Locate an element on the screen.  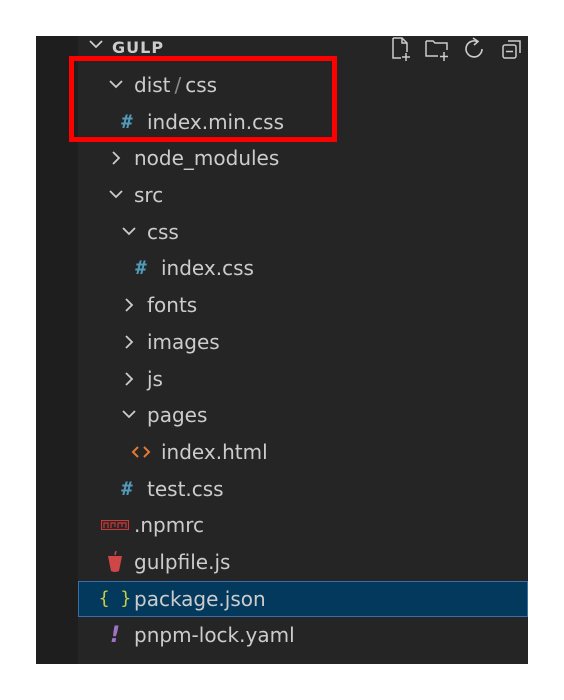
json-braces-icon: { } is located at coordinates (115, 599).